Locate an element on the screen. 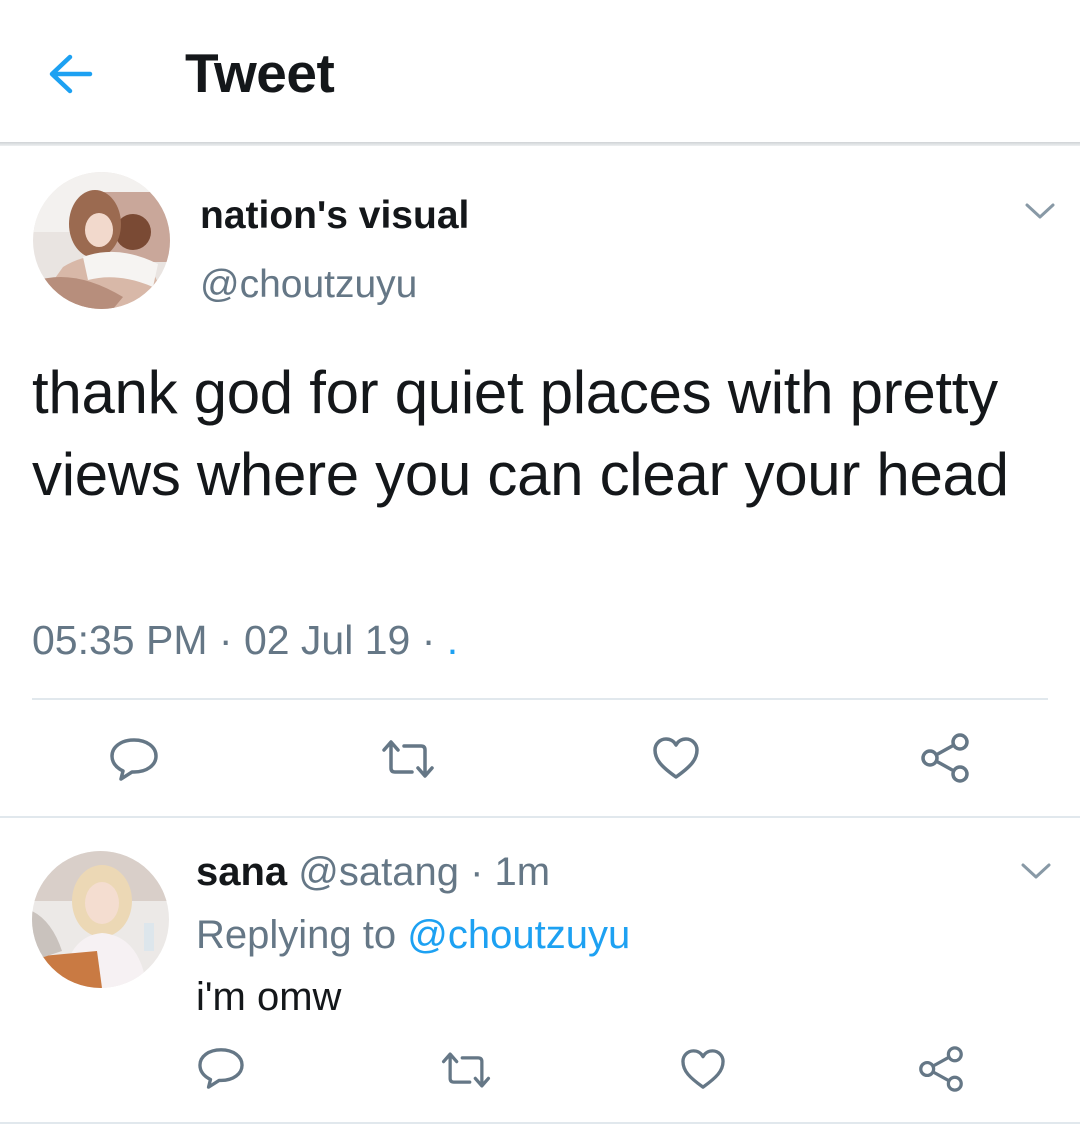  replying-label: Replying to is located at coordinates (296, 935).